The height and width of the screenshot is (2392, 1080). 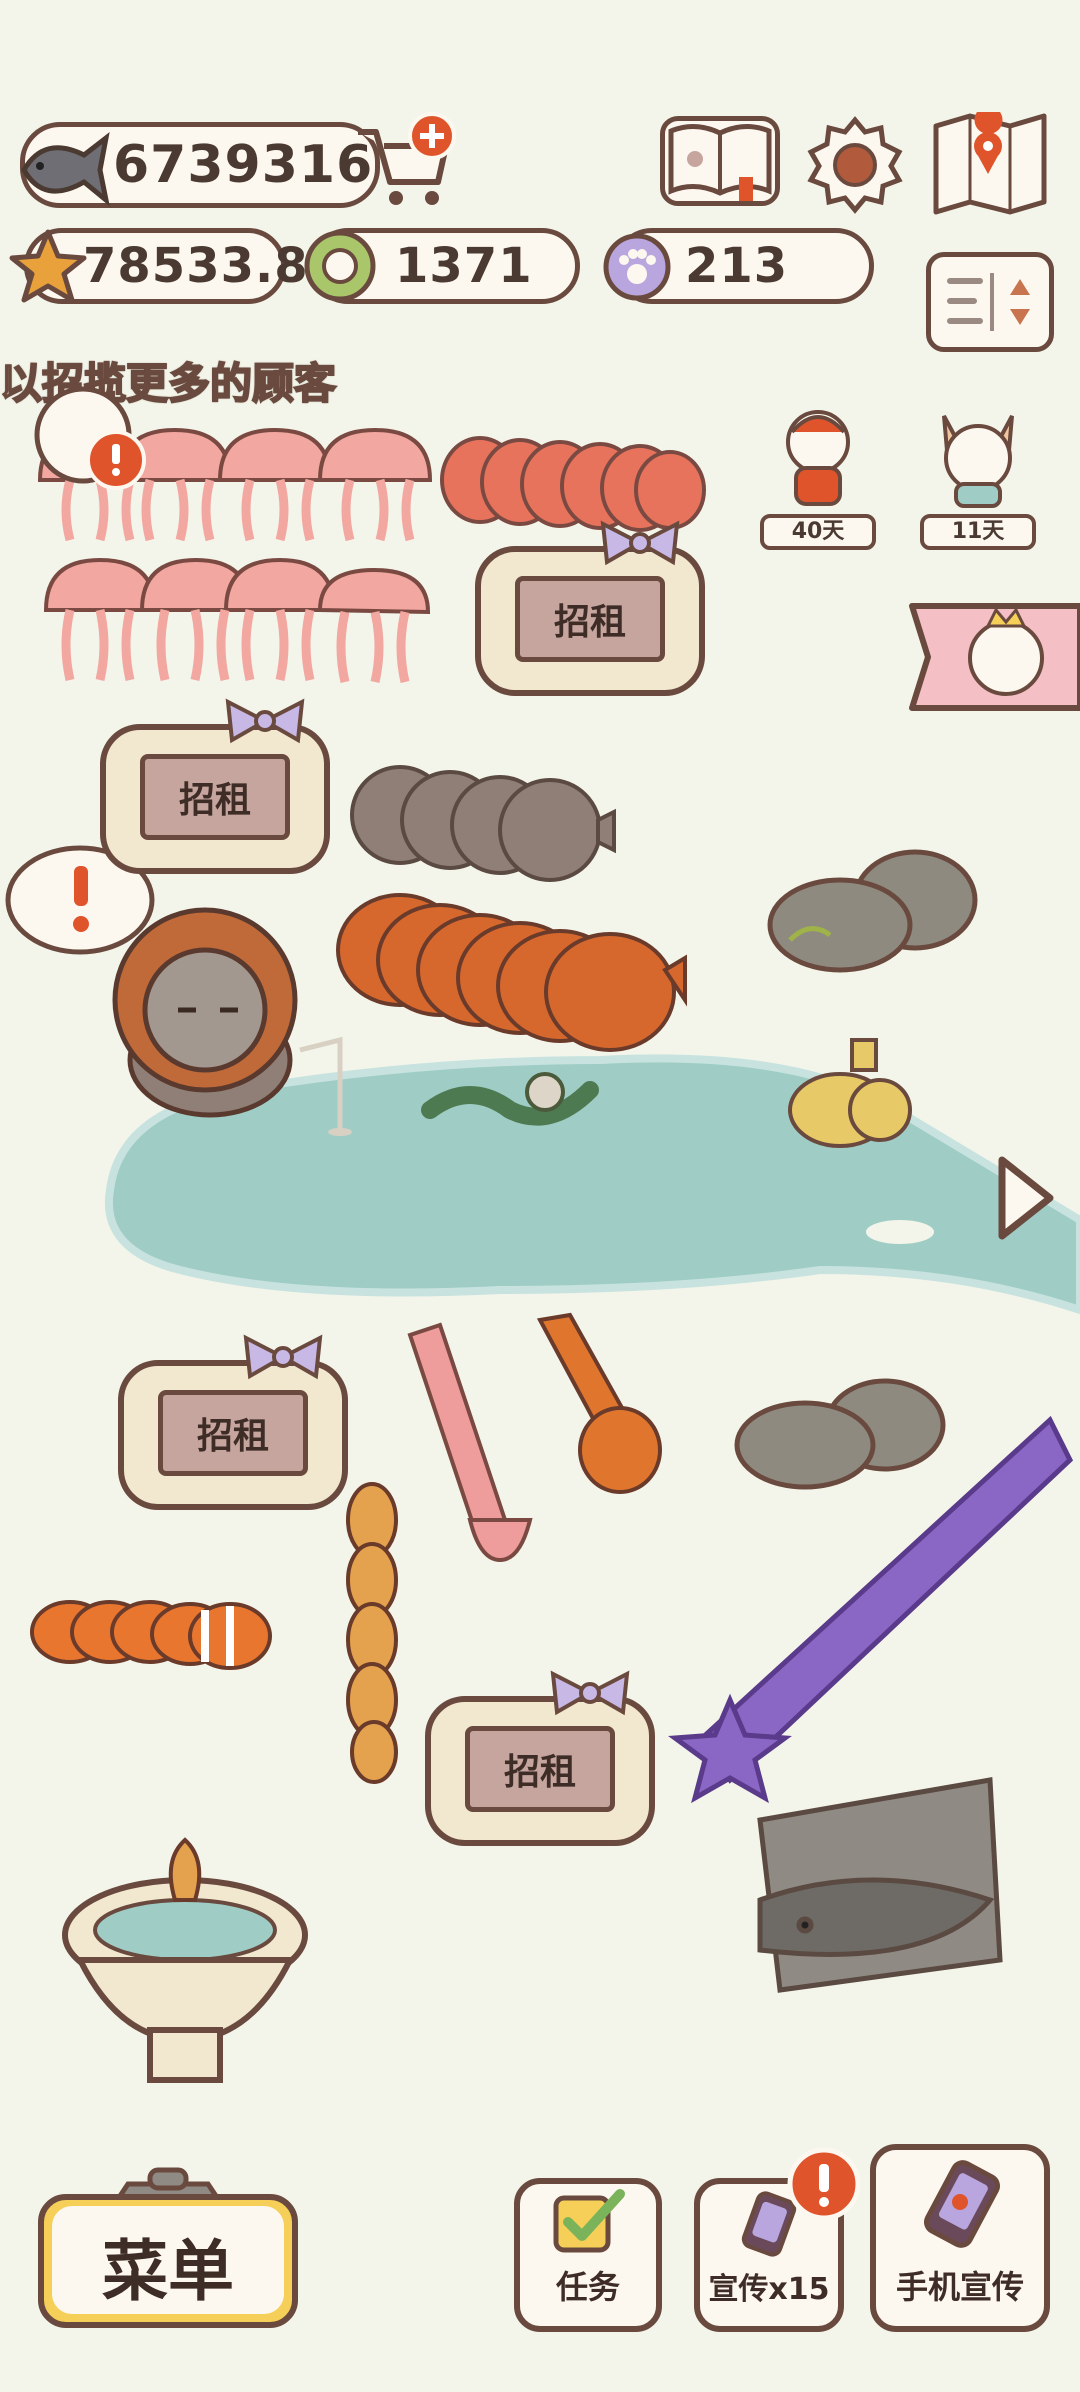 I want to click on event-banner, so click(x=993, y=657).